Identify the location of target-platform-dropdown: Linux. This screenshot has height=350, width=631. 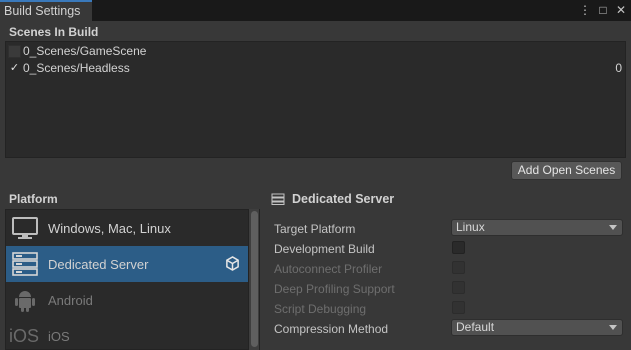
(537, 227).